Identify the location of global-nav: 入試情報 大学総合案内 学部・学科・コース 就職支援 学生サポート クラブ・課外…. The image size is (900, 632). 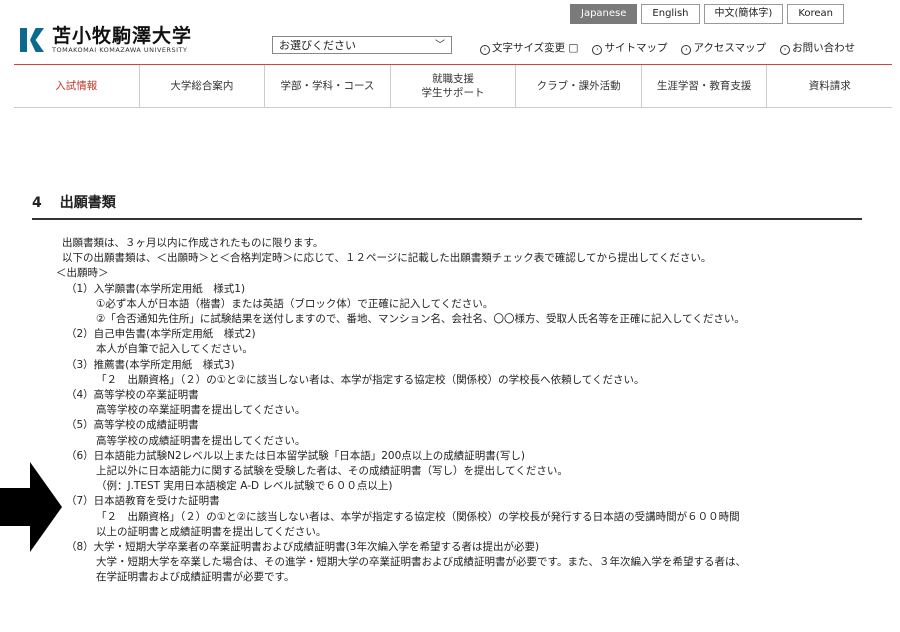
(453, 86).